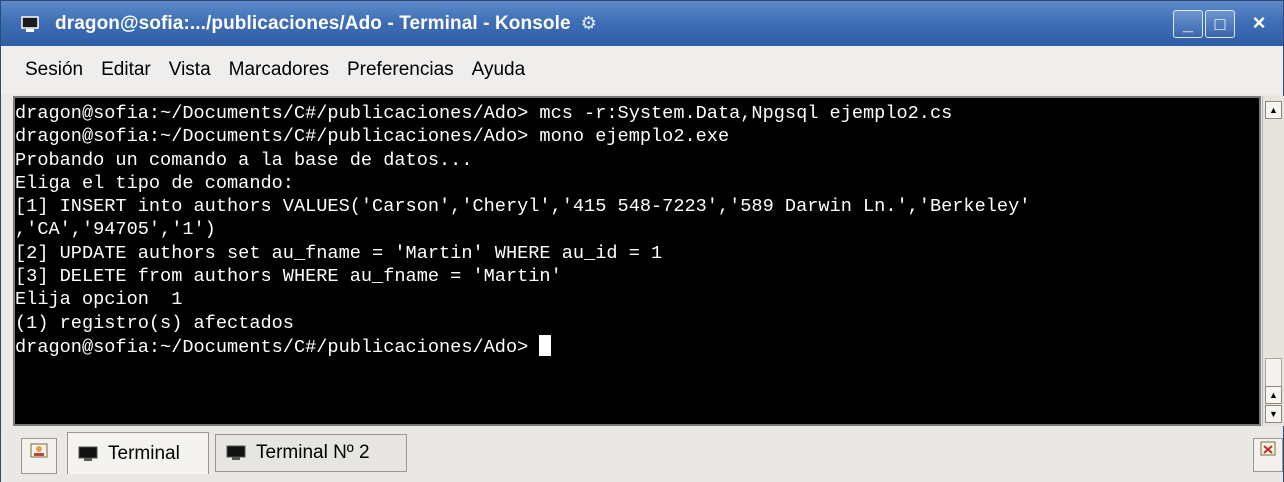  Describe the element at coordinates (39, 456) in the screenshot. I see `new-session-icon` at that location.